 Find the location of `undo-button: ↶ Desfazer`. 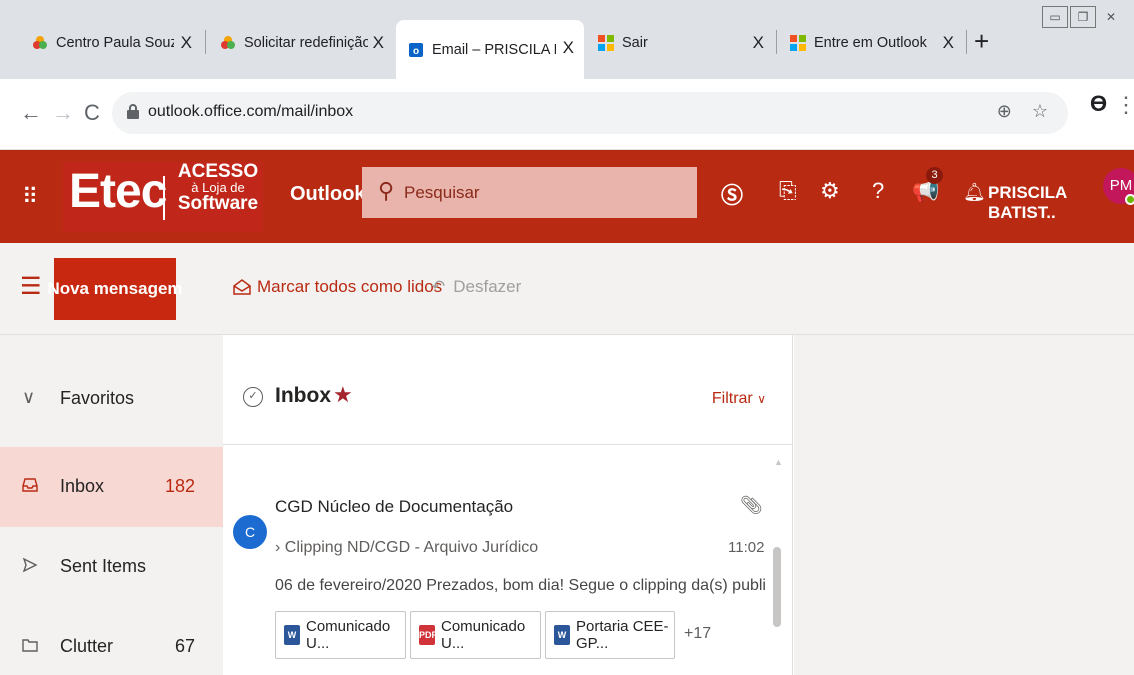

undo-button: ↶ Desfazer is located at coordinates (476, 287).